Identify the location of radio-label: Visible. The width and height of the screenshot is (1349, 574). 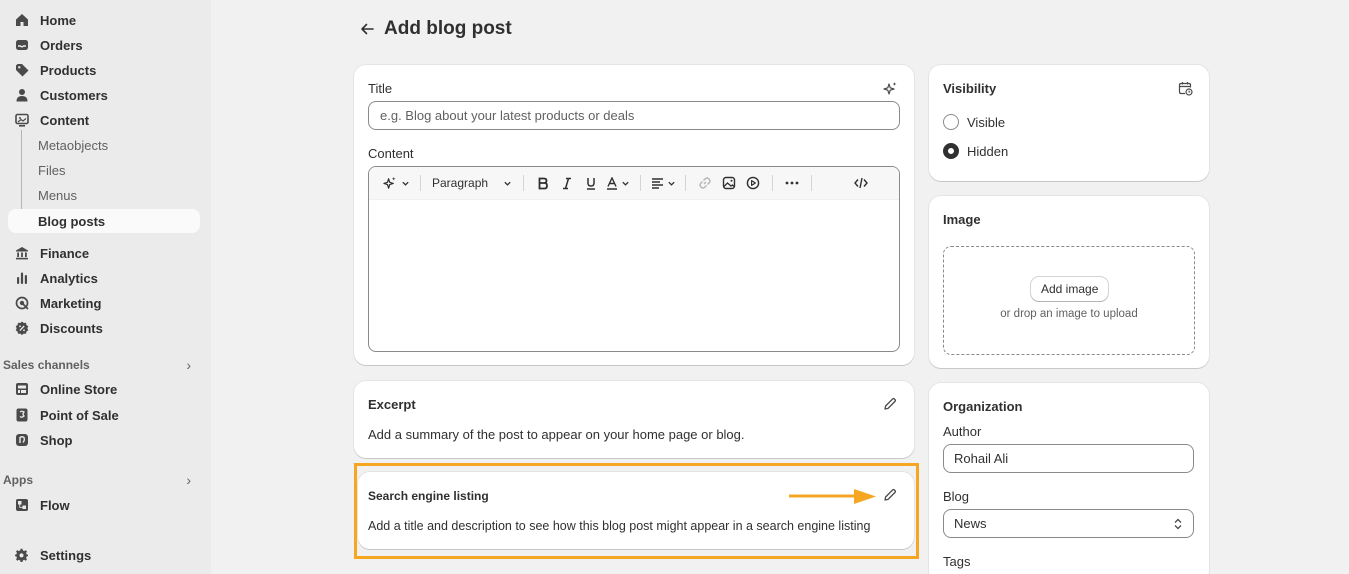
(986, 122).